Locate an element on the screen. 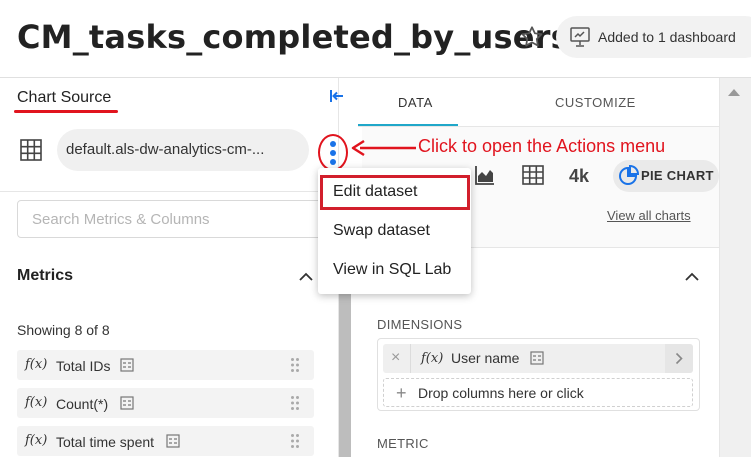 The width and height of the screenshot is (751, 457). metric-name: Count(*) is located at coordinates (82, 404).